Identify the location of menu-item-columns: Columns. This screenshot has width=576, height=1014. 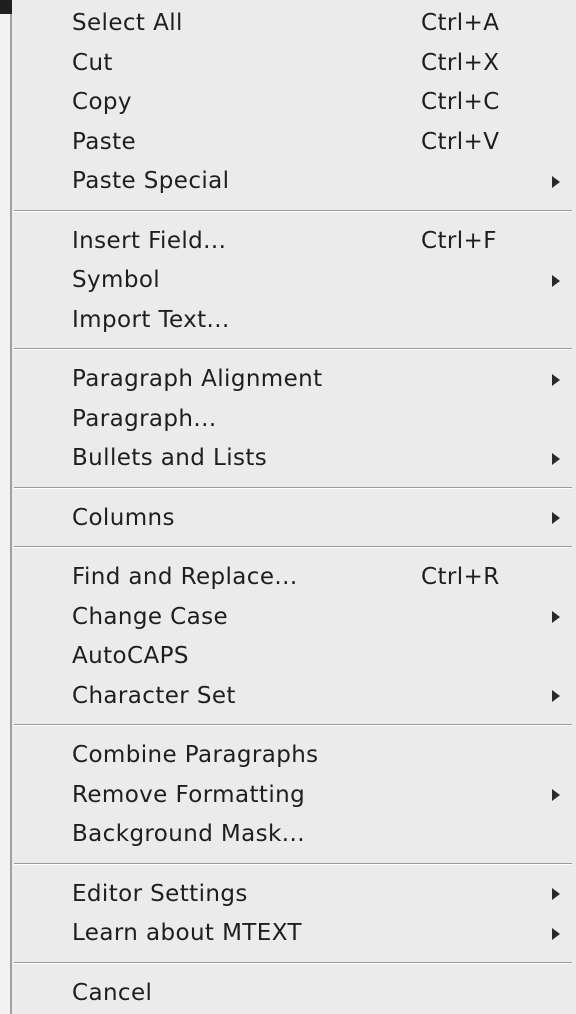
(294, 519).